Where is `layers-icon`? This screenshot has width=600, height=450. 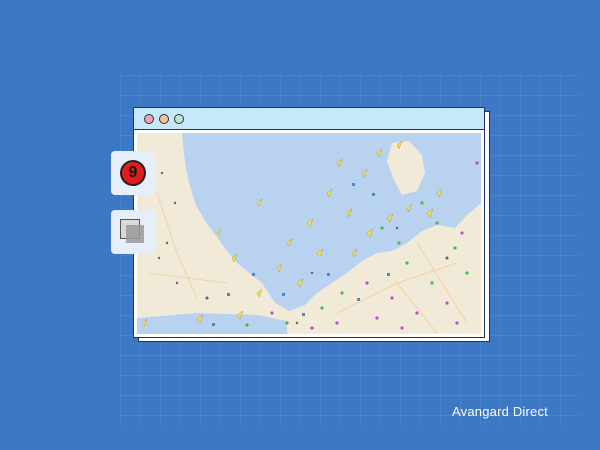 layers-icon is located at coordinates (133, 232).